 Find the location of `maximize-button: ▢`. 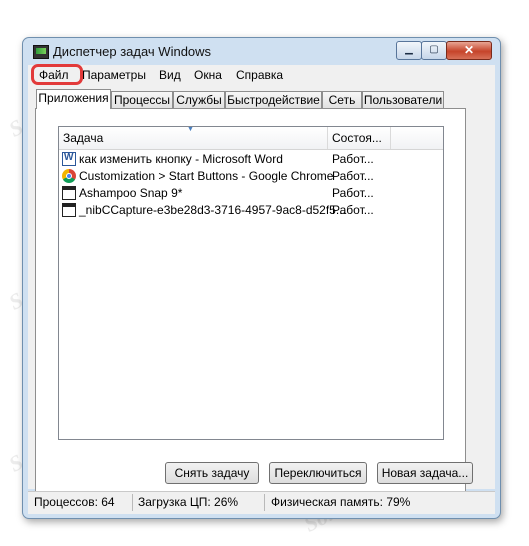

maximize-button: ▢ is located at coordinates (434, 50).